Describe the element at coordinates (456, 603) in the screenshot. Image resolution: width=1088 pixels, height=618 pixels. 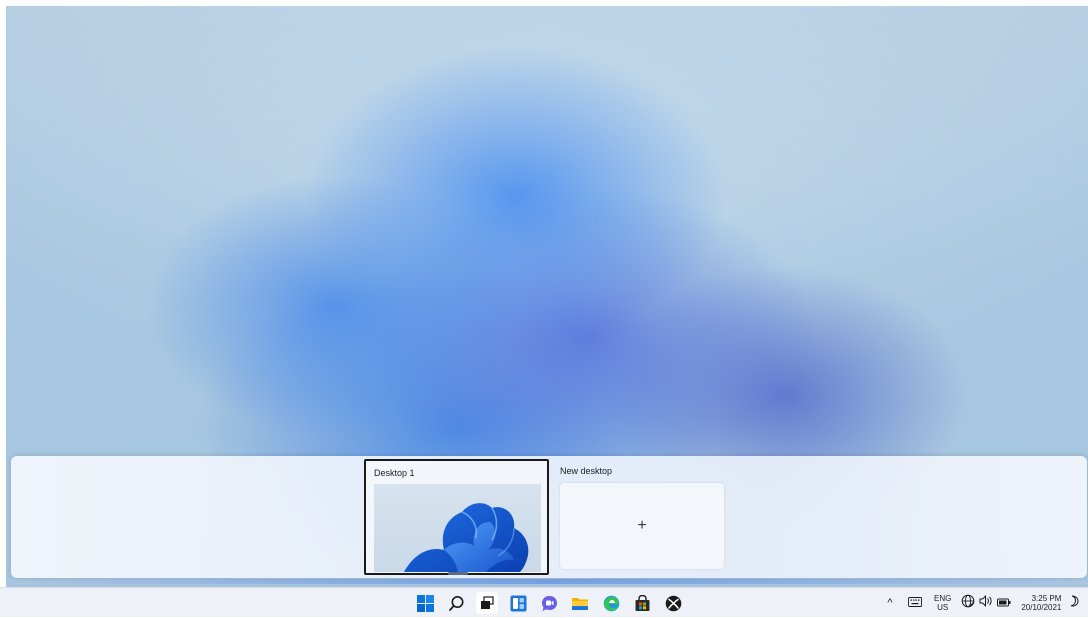
I see `search-icon` at that location.